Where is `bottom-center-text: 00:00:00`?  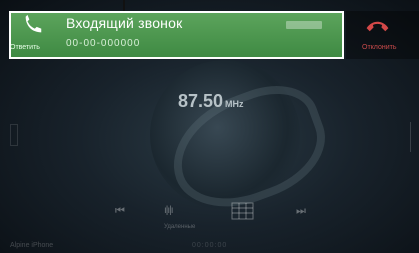
bottom-center-text: 00:00:00 is located at coordinates (210, 245).